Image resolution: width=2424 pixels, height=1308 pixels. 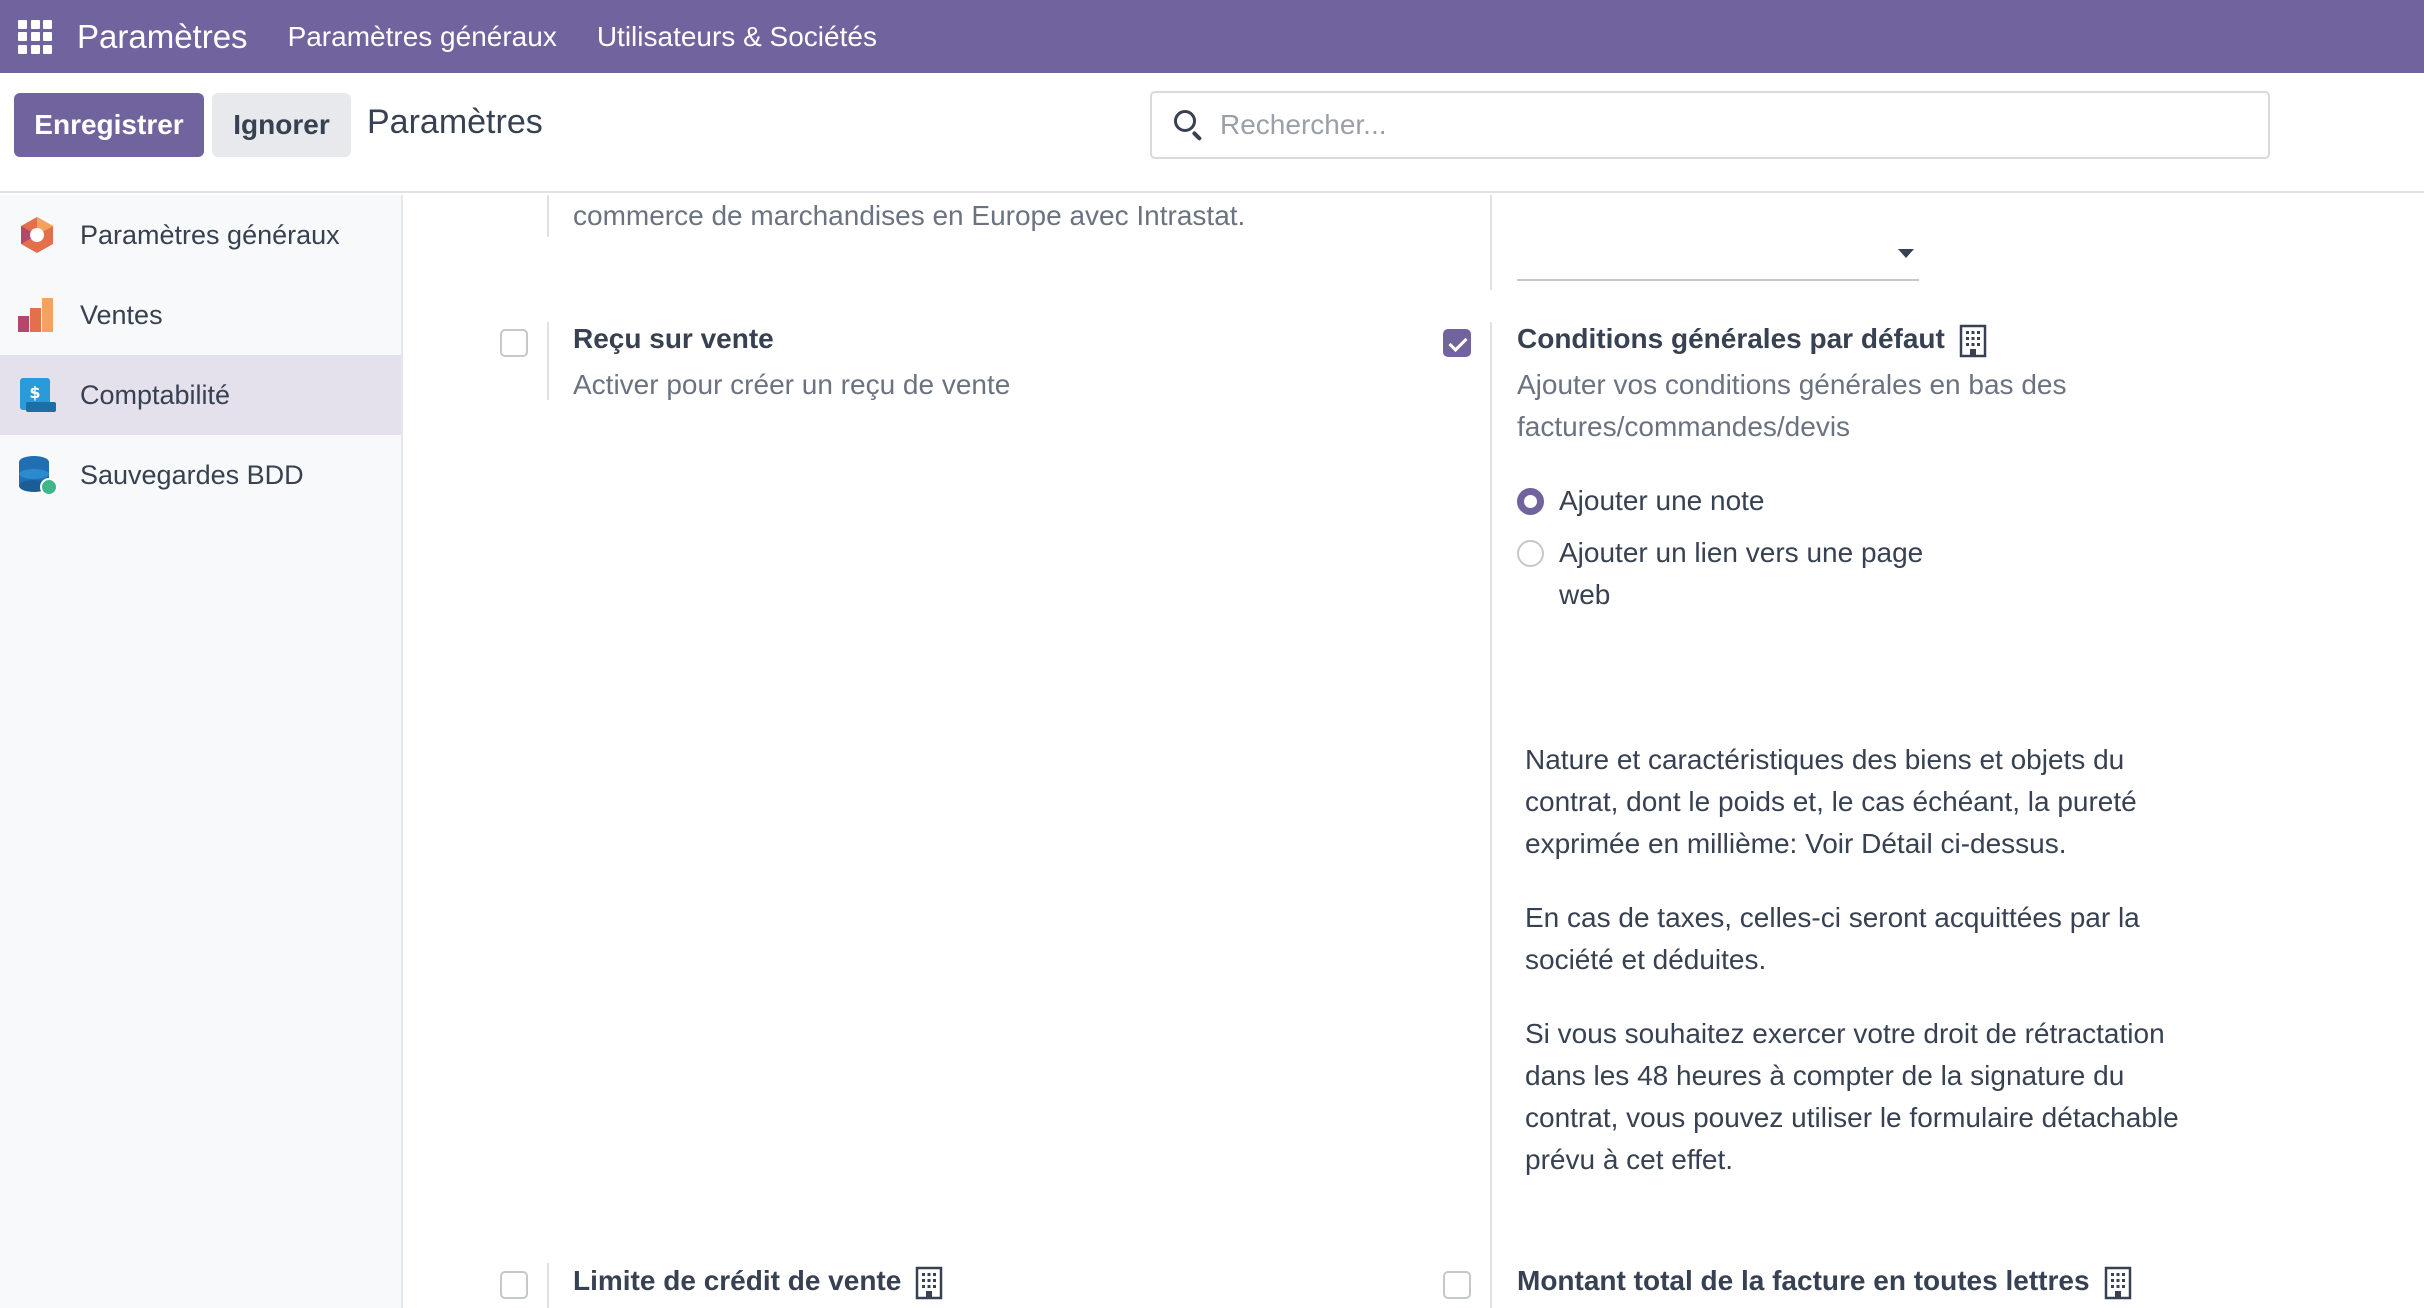 I want to click on accounting-icon: $, so click(x=38, y=395).